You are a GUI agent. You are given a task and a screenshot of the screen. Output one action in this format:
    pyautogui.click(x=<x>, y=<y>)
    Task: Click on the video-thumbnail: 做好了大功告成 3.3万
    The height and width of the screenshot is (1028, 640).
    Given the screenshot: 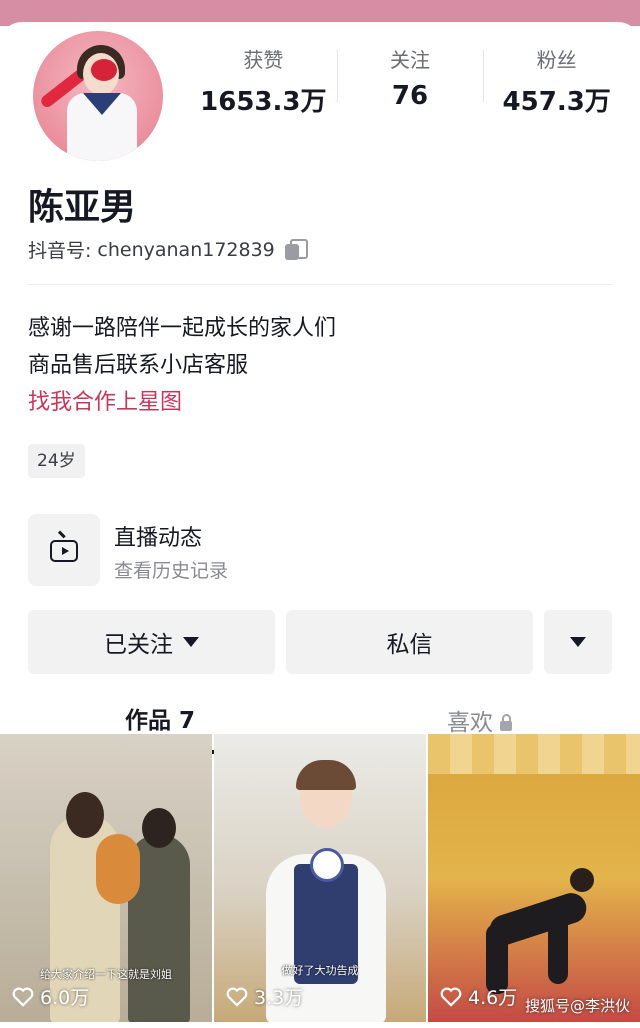 What is the action you would take?
    pyautogui.click(x=320, y=878)
    